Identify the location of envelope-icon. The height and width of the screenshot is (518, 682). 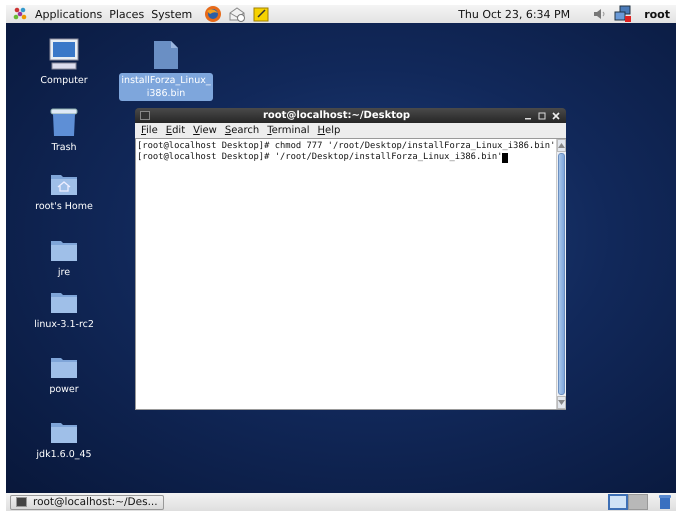
(237, 14).